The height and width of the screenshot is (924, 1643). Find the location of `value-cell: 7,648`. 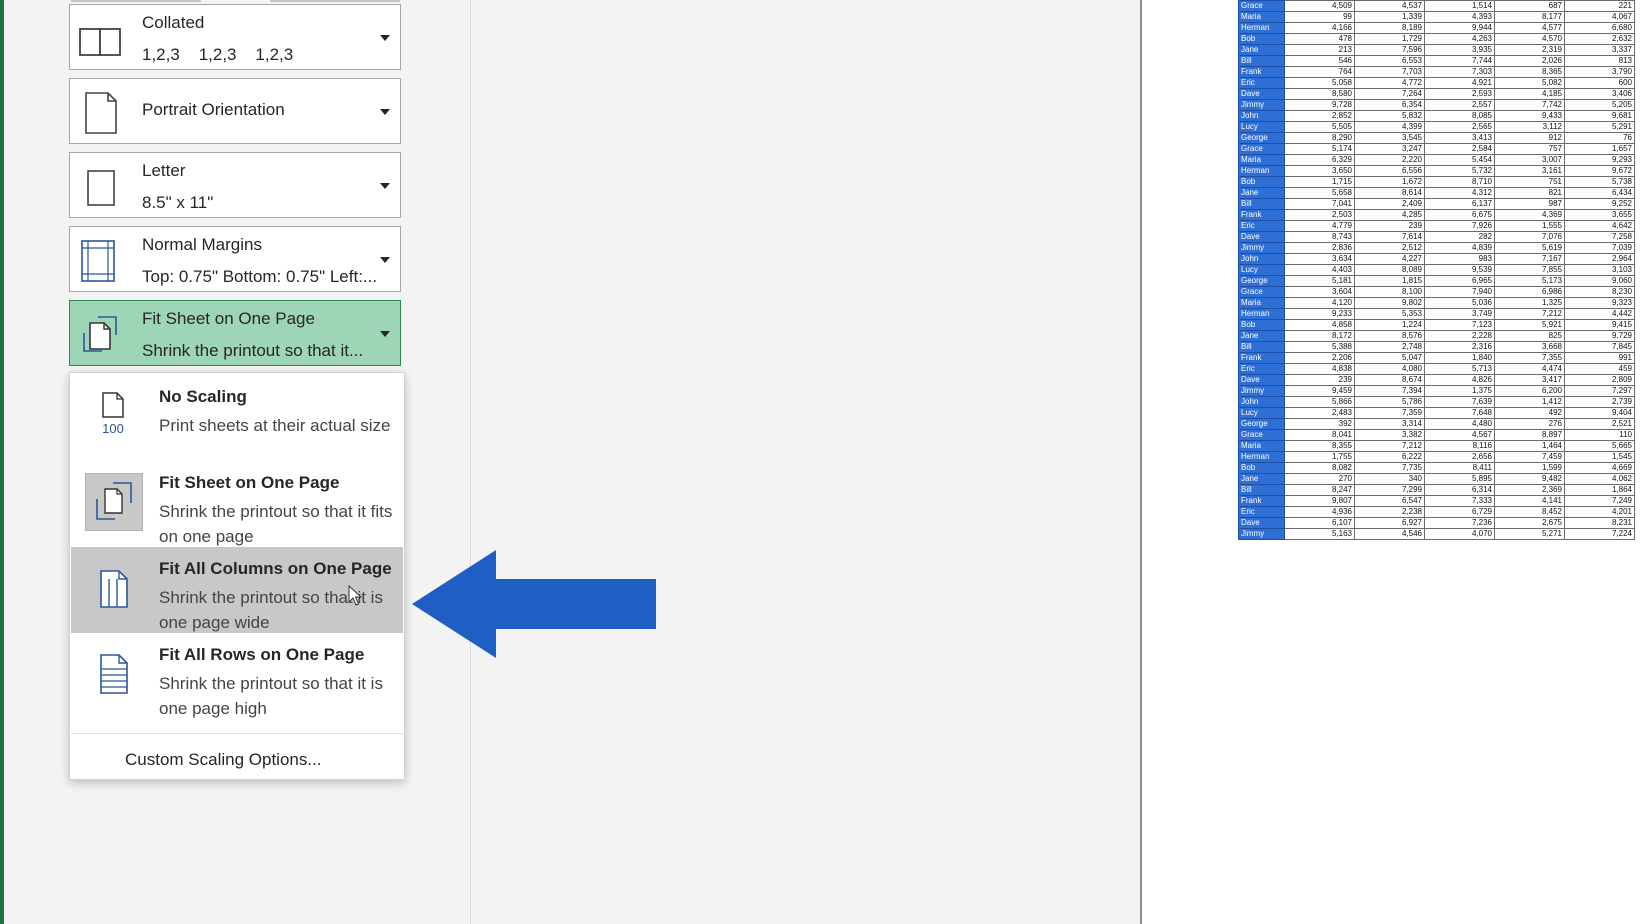

value-cell: 7,648 is located at coordinates (1459, 413).